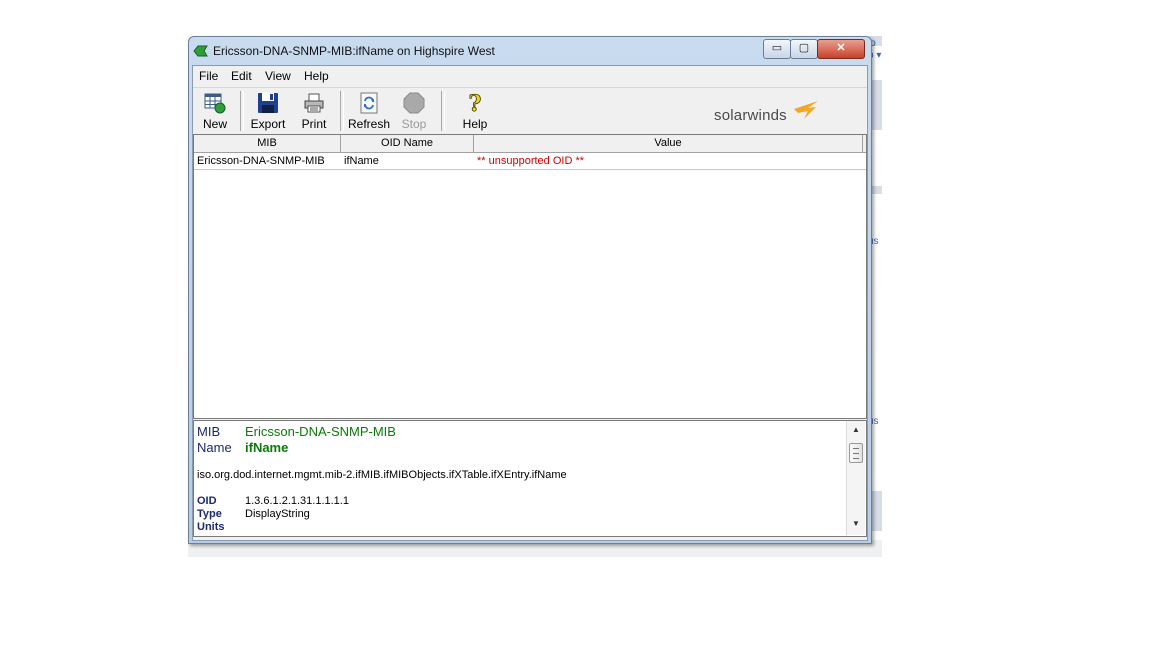  What do you see at coordinates (369, 124) in the screenshot?
I see `refresh-label: Refresh` at bounding box center [369, 124].